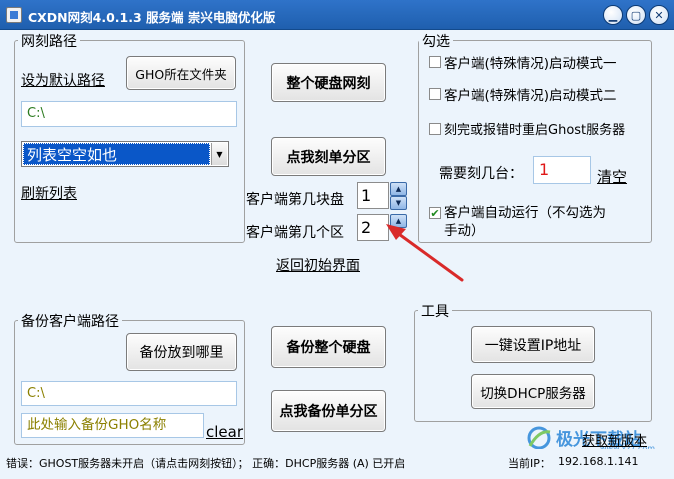 This screenshot has width=674, height=479. Describe the element at coordinates (598, 461) in the screenshot. I see `current-ip-value: 192.168.1.141` at that location.